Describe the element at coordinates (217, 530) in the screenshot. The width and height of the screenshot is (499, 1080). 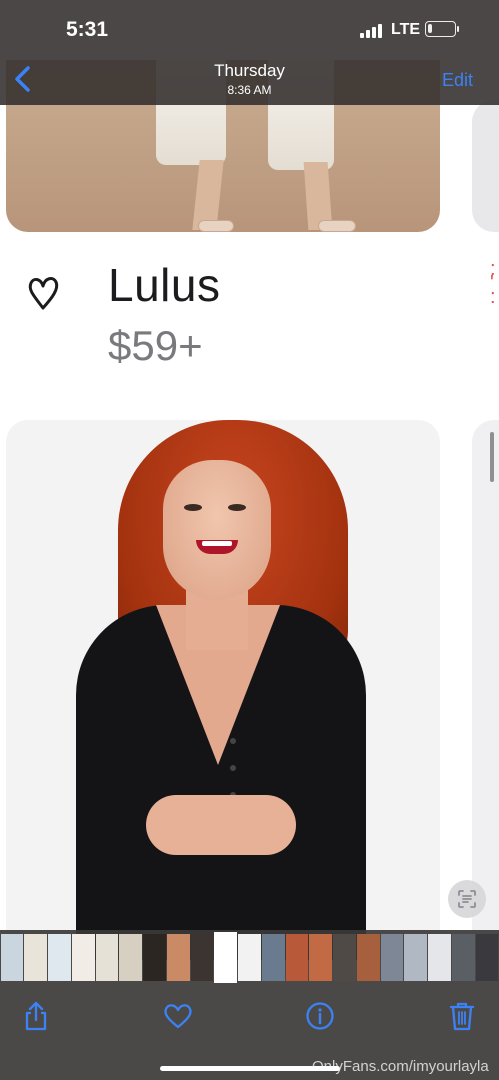
I see `face` at that location.